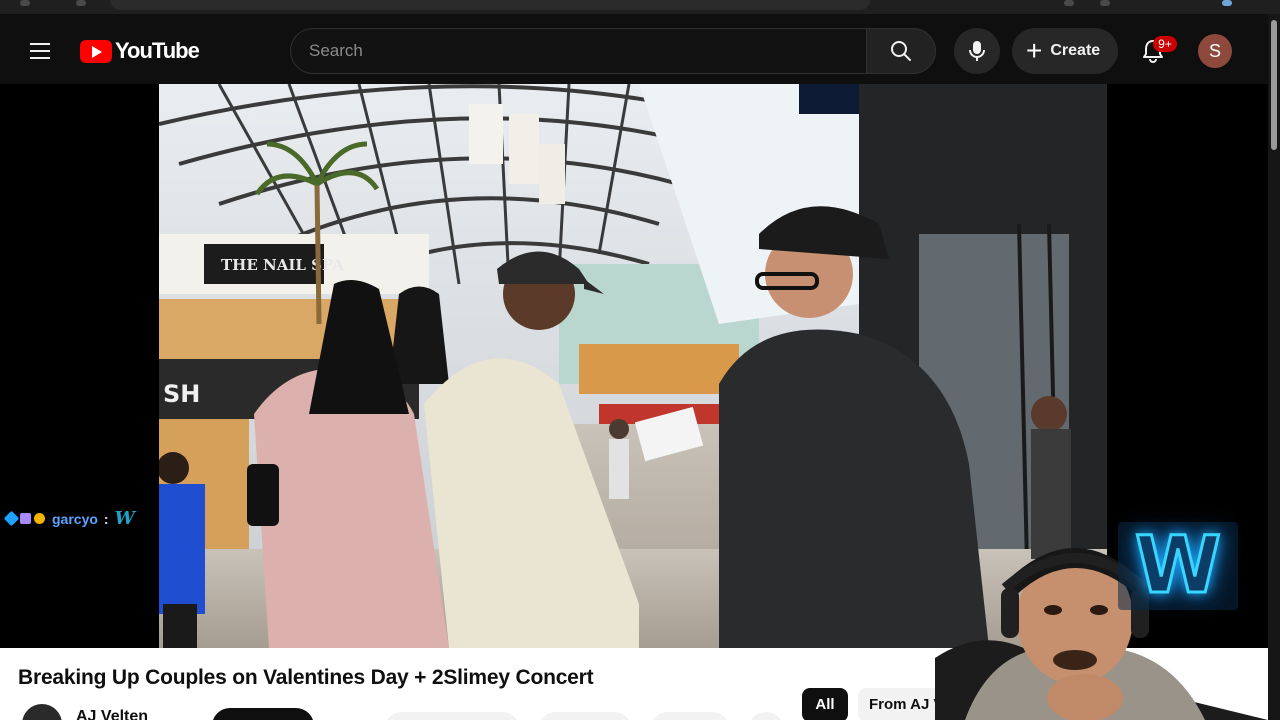  Describe the element at coordinates (157, 50) in the screenshot. I see `logo-text: YouTube` at that location.